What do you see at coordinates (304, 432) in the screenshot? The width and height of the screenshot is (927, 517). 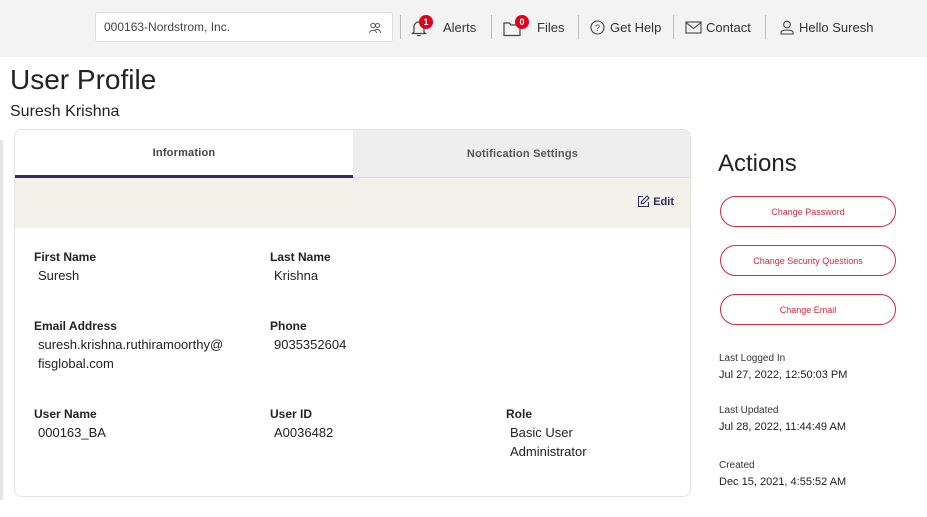 I see `user-id-value: A0036482` at bounding box center [304, 432].